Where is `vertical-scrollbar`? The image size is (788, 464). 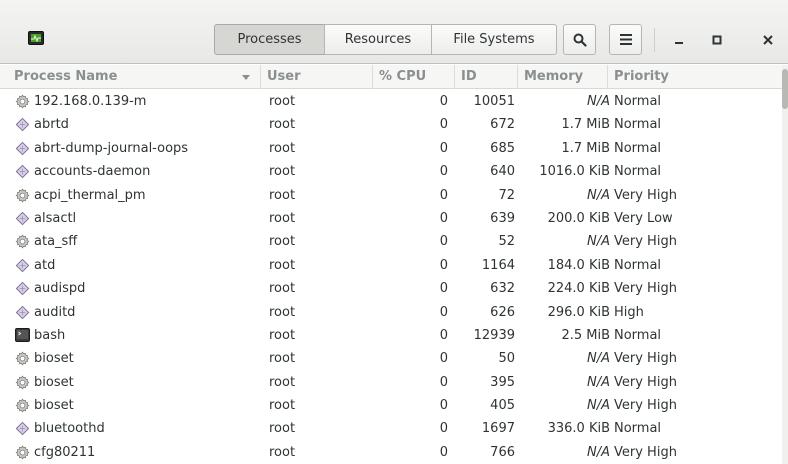 vertical-scrollbar is located at coordinates (785, 264).